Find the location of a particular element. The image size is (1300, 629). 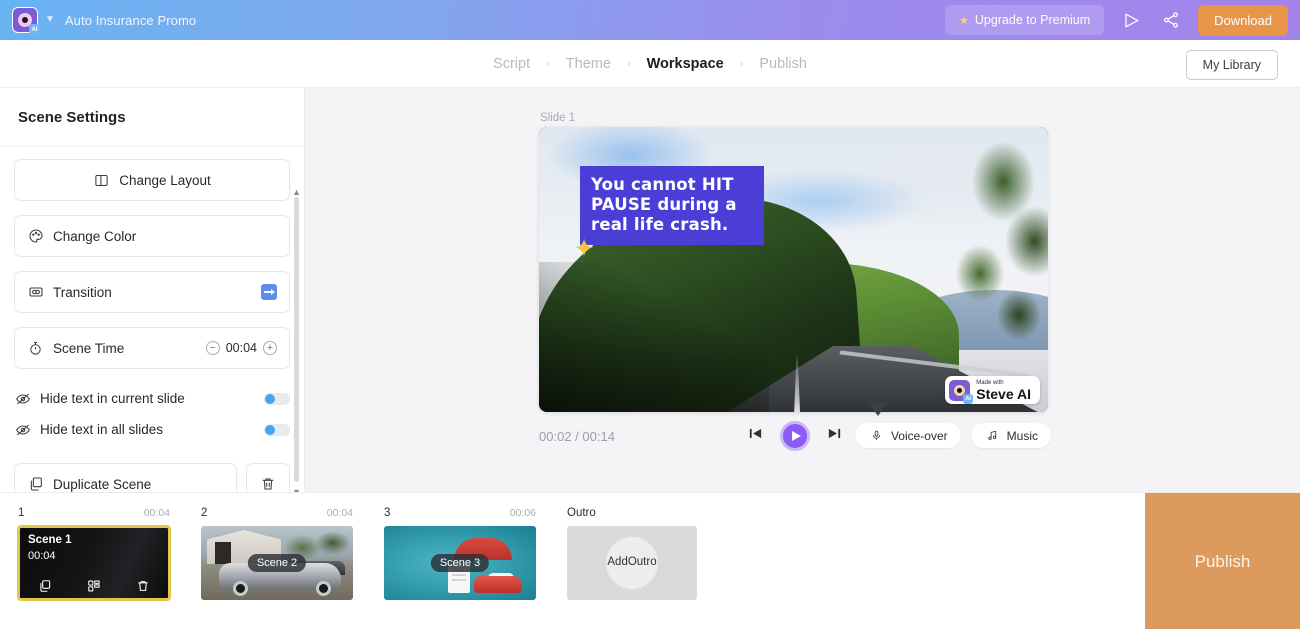

playback-bar: 00:02 / 00:14 Voice-over Music is located at coordinates (795, 438).